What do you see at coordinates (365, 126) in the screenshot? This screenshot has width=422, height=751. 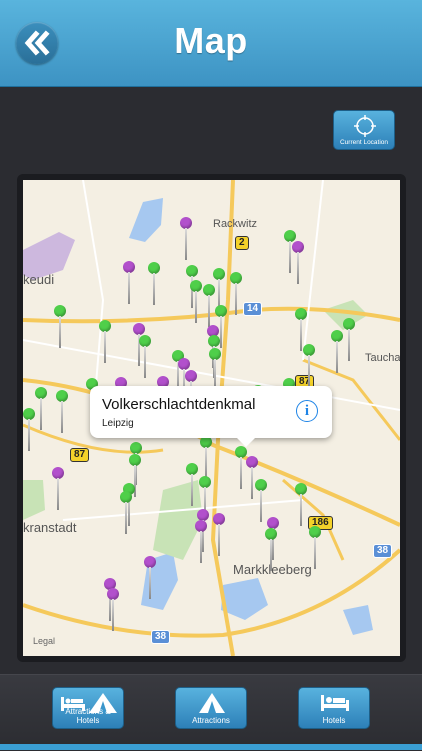 I see `crosshair-icon` at bounding box center [365, 126].